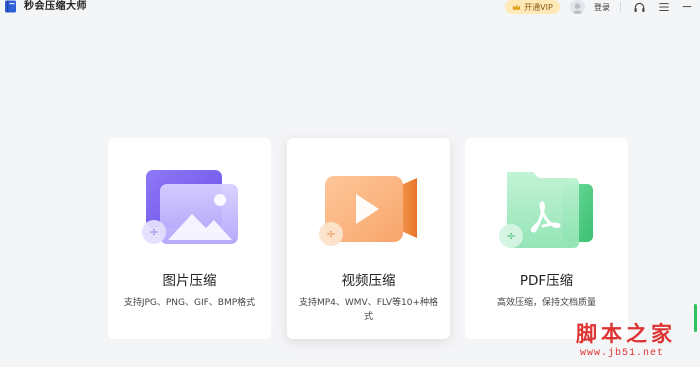 The height and width of the screenshot is (367, 700). I want to click on book-logo-icon, so click(10, 6).